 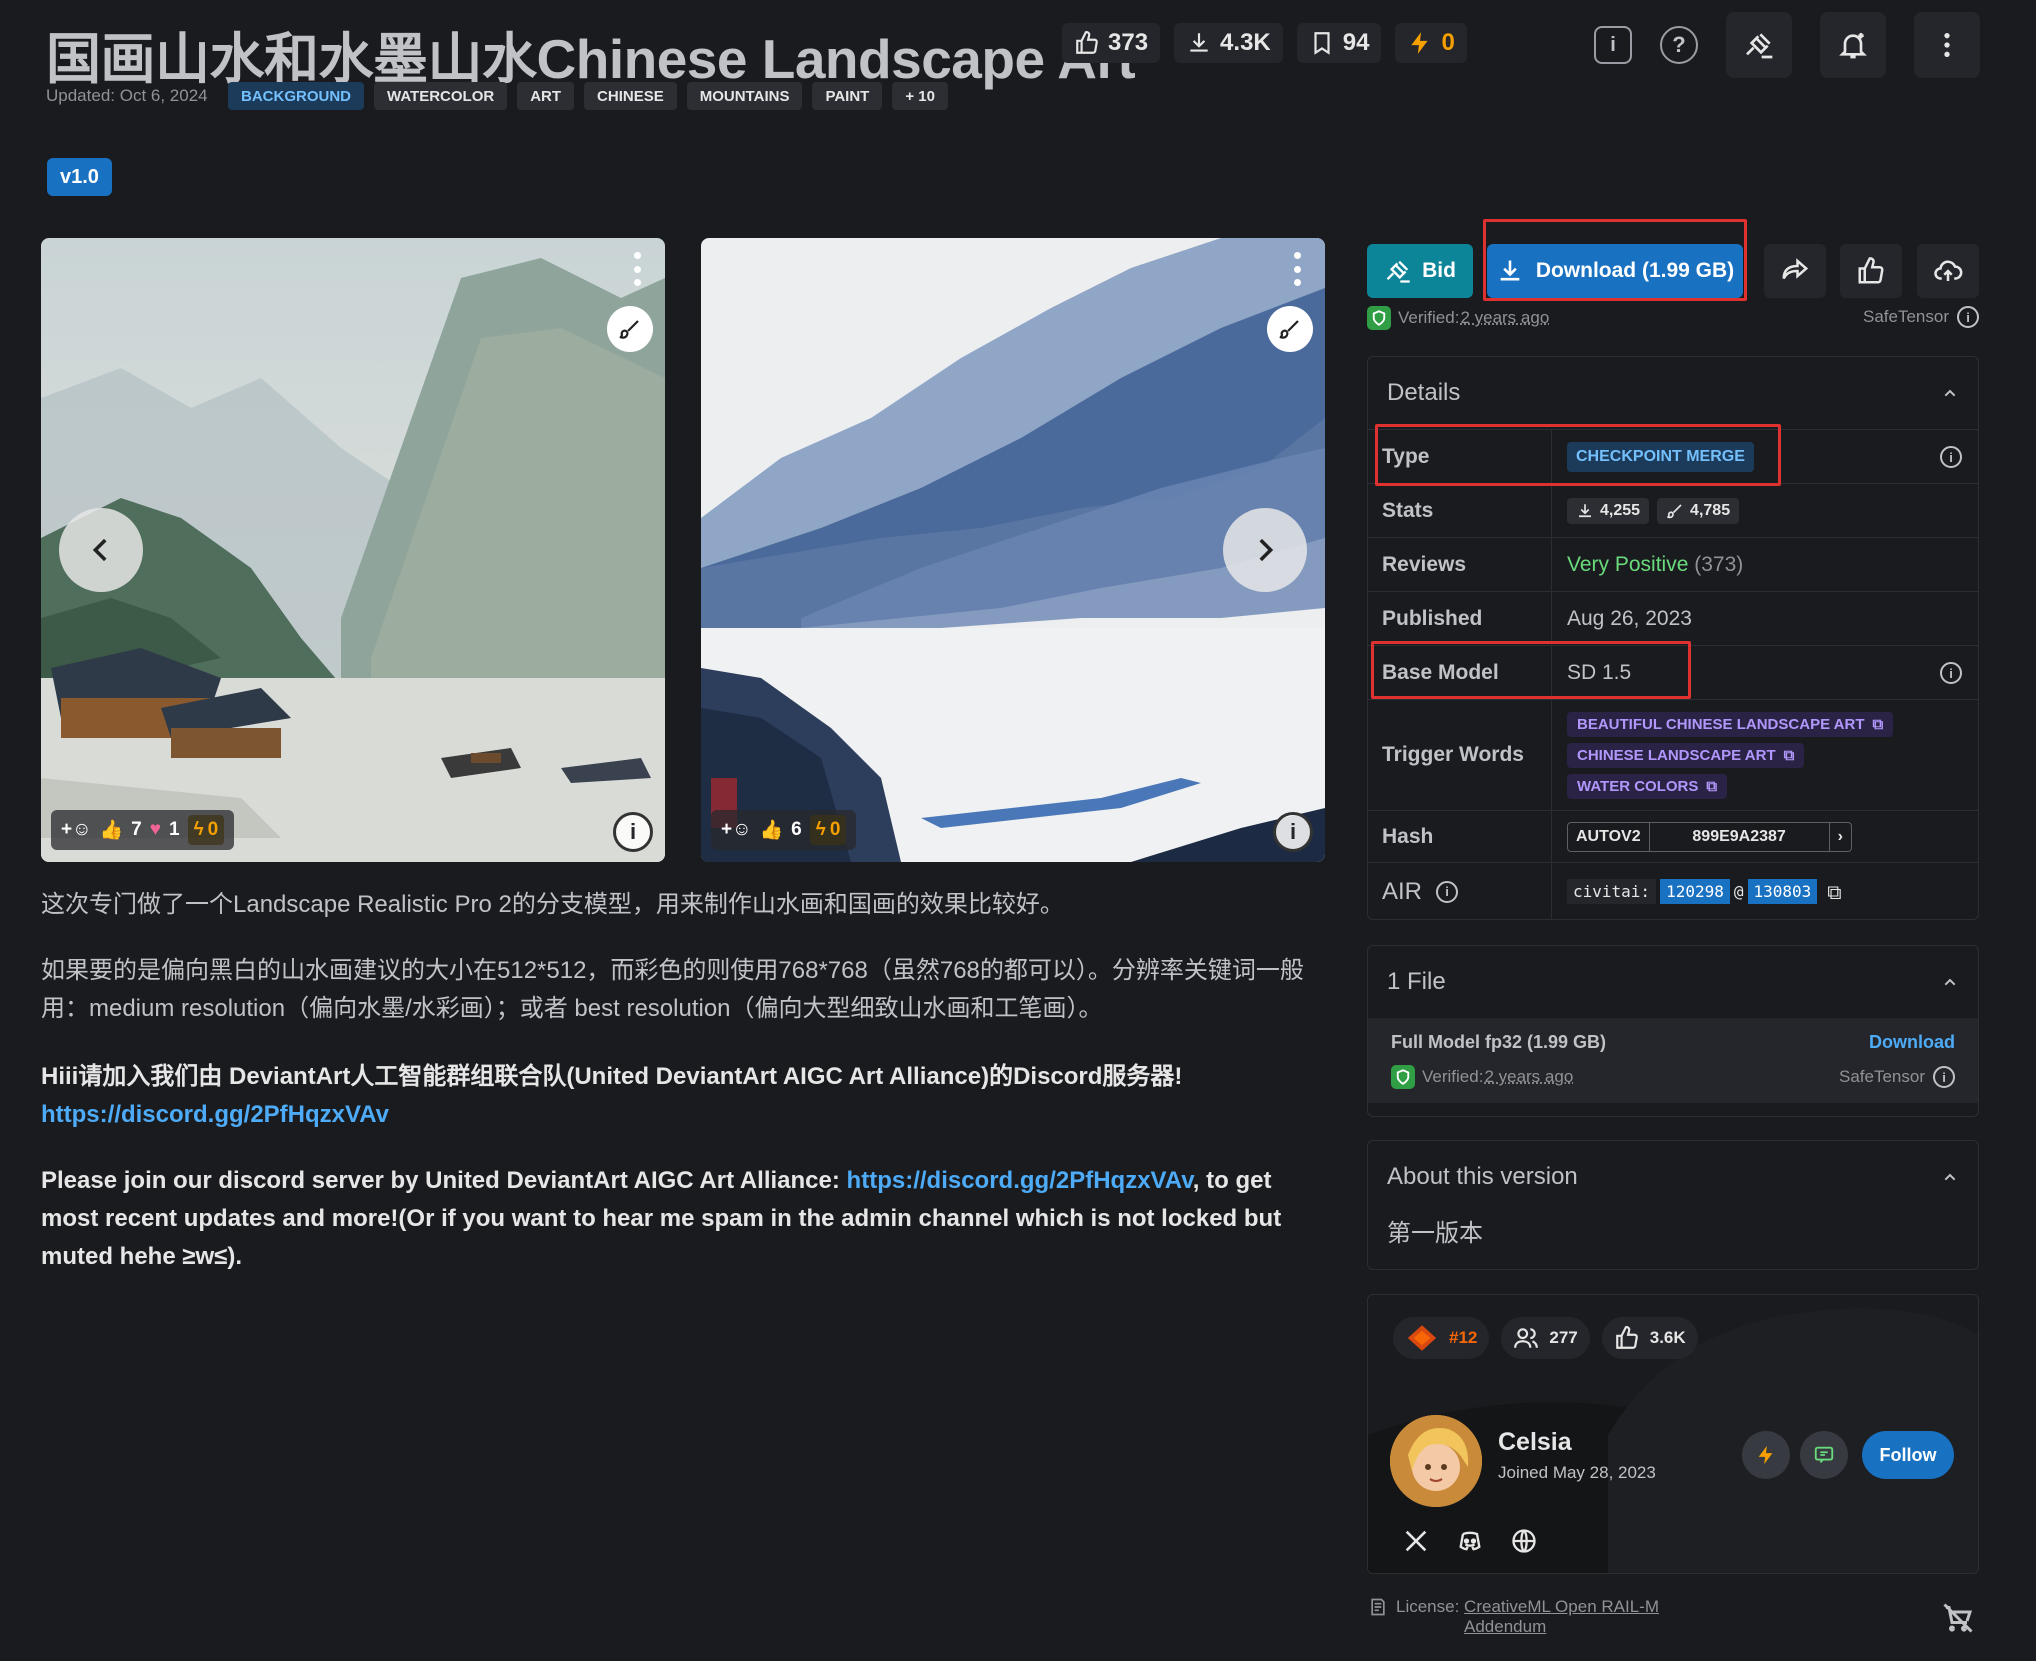 I want to click on reviews-link: Very Positive (373), so click(x=1765, y=564).